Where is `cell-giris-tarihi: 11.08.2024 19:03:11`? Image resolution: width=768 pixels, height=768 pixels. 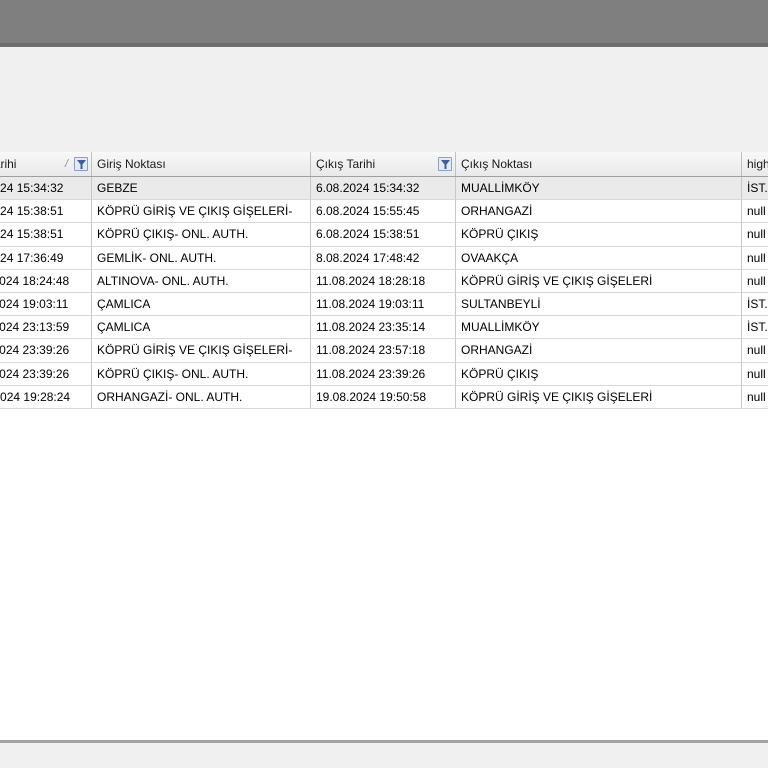
cell-giris-tarihi: 11.08.2024 19:03:11 is located at coordinates (46, 304).